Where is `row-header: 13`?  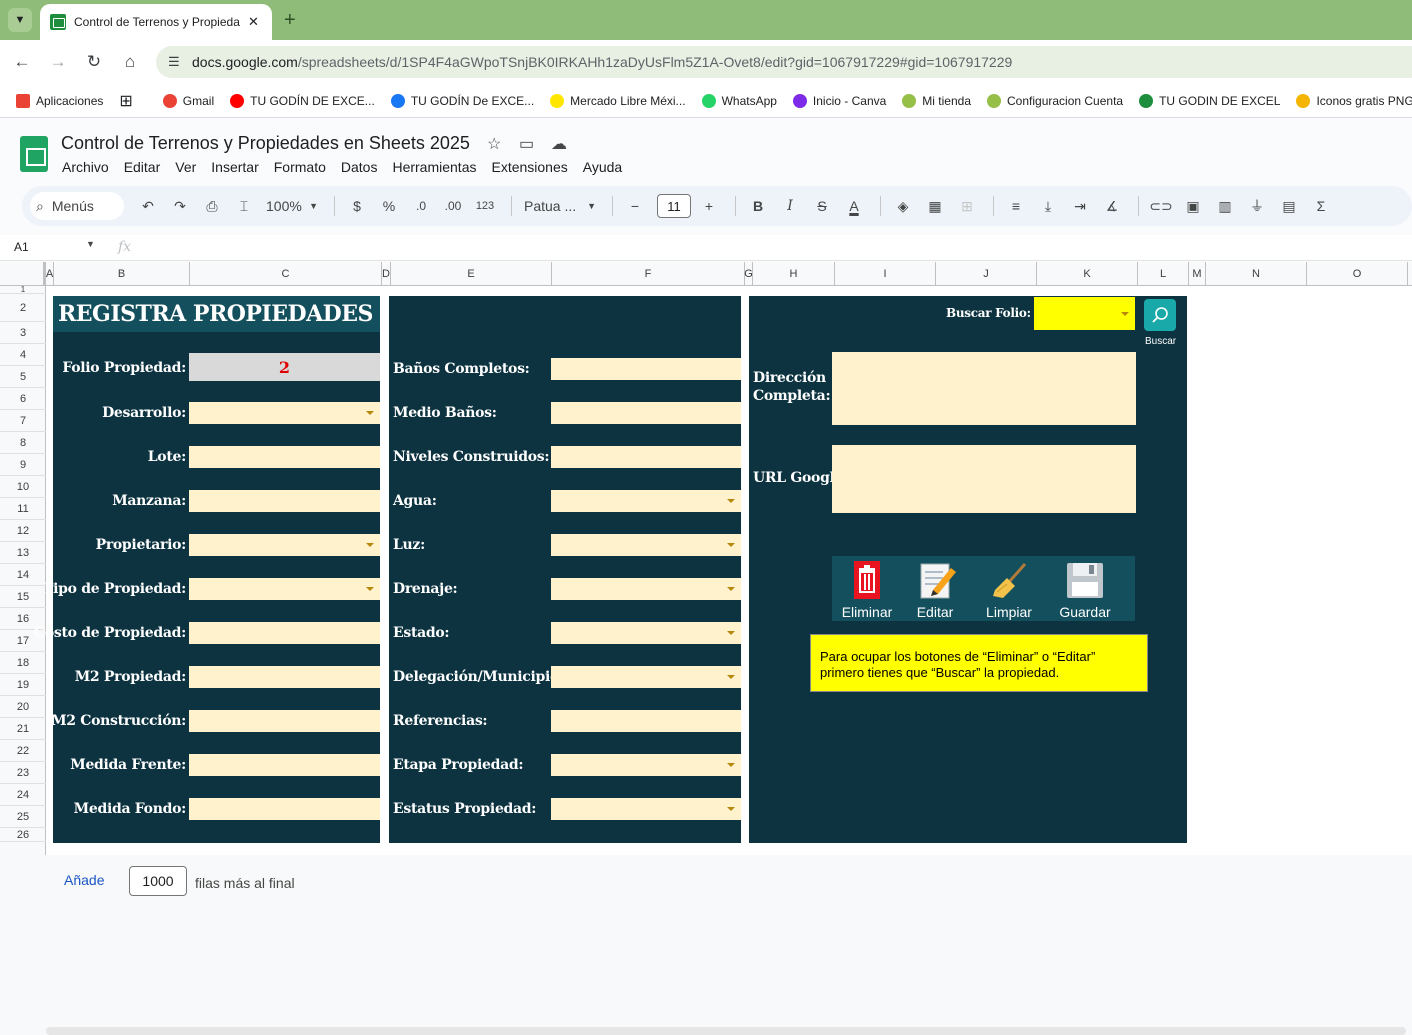
row-header: 13 is located at coordinates (23, 553).